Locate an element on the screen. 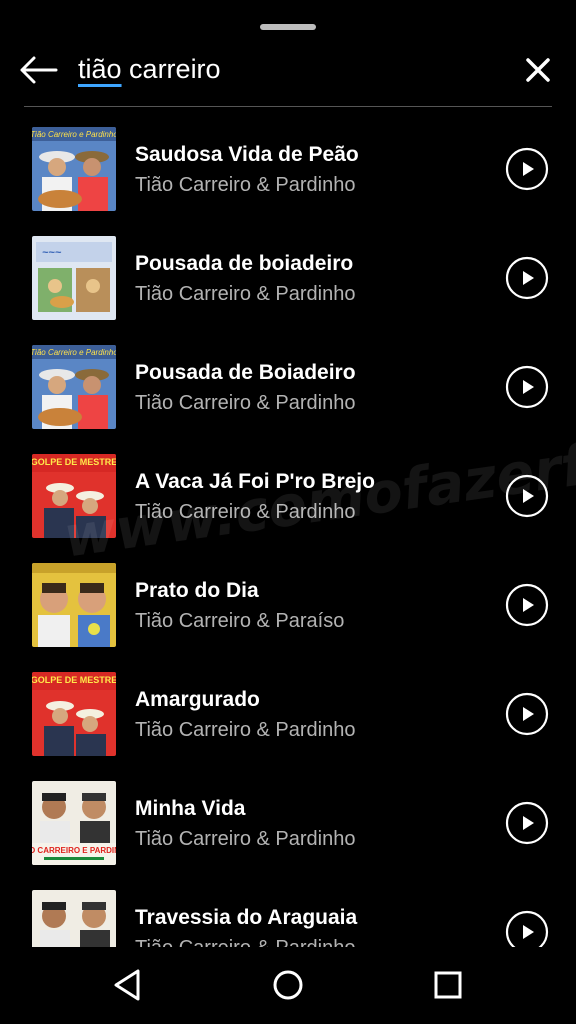 This screenshot has height=1024, width=576. song-title: Prato do Dia is located at coordinates (197, 590).